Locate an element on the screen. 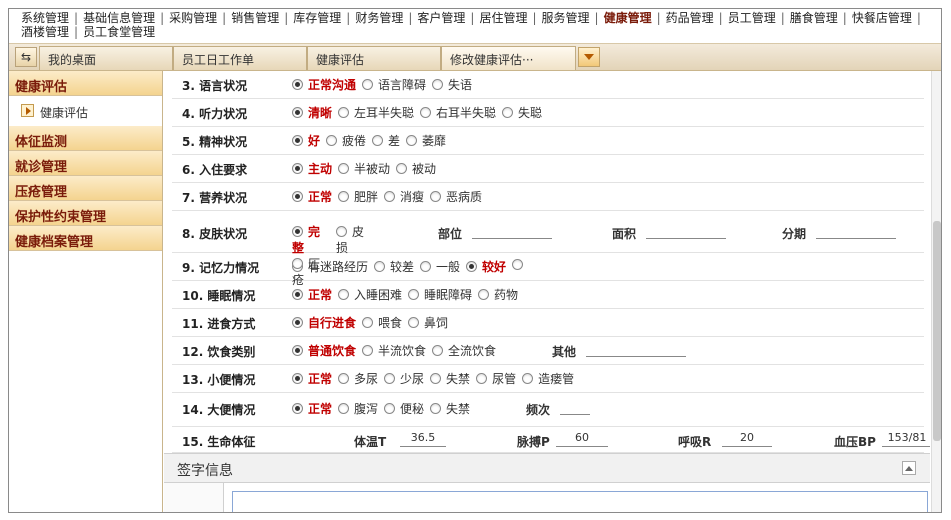 The height and width of the screenshot is (520, 951). radio-option: 鼻饲 is located at coordinates (428, 322).